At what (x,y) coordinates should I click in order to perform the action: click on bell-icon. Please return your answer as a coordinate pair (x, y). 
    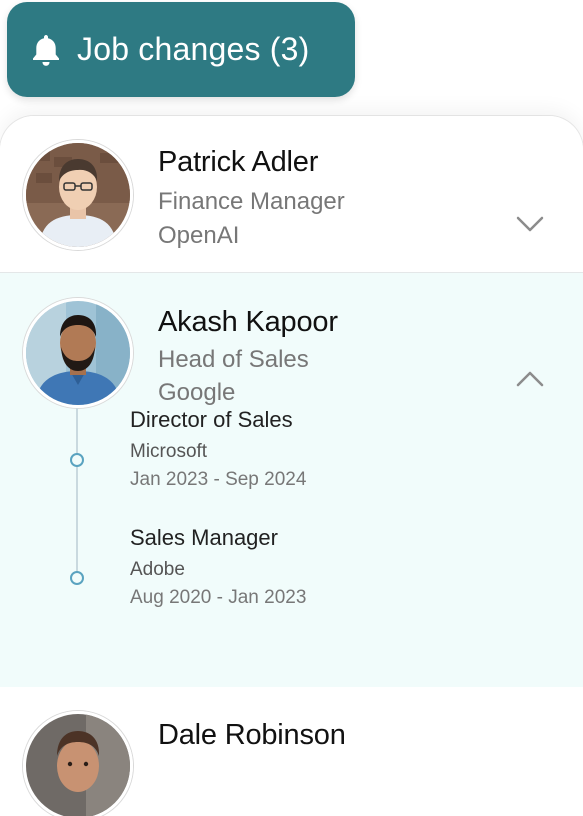
    Looking at the image, I should click on (46, 50).